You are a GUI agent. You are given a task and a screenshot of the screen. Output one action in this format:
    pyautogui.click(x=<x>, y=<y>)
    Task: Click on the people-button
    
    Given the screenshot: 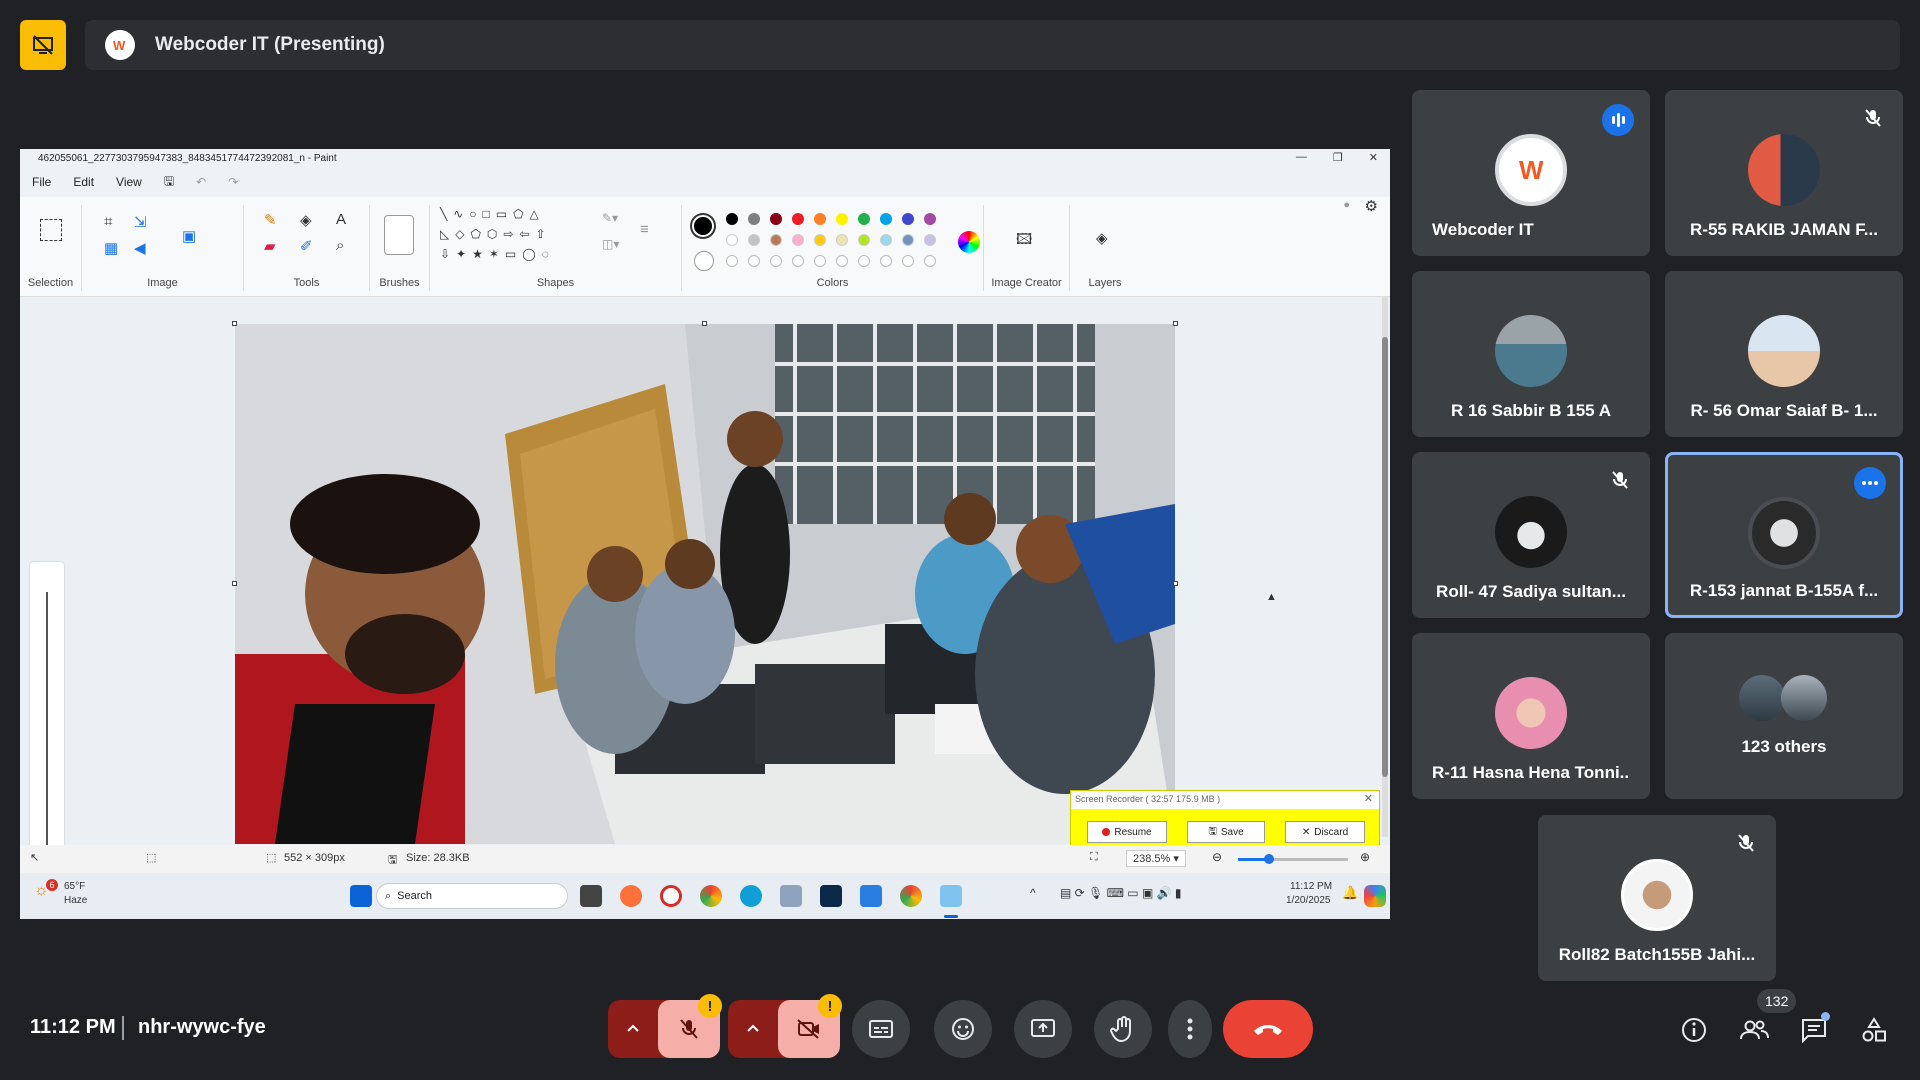 What is the action you would take?
    pyautogui.click(x=1754, y=1030)
    